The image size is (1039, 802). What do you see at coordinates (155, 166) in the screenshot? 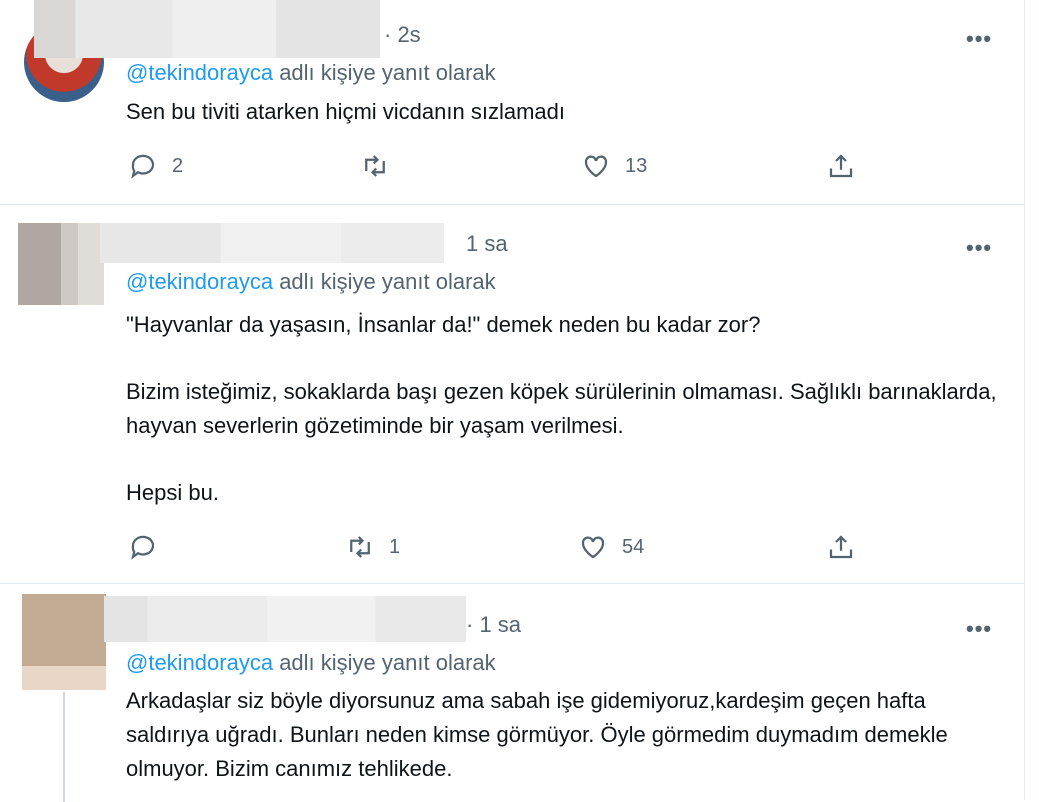
I see `reply-button: 2` at bounding box center [155, 166].